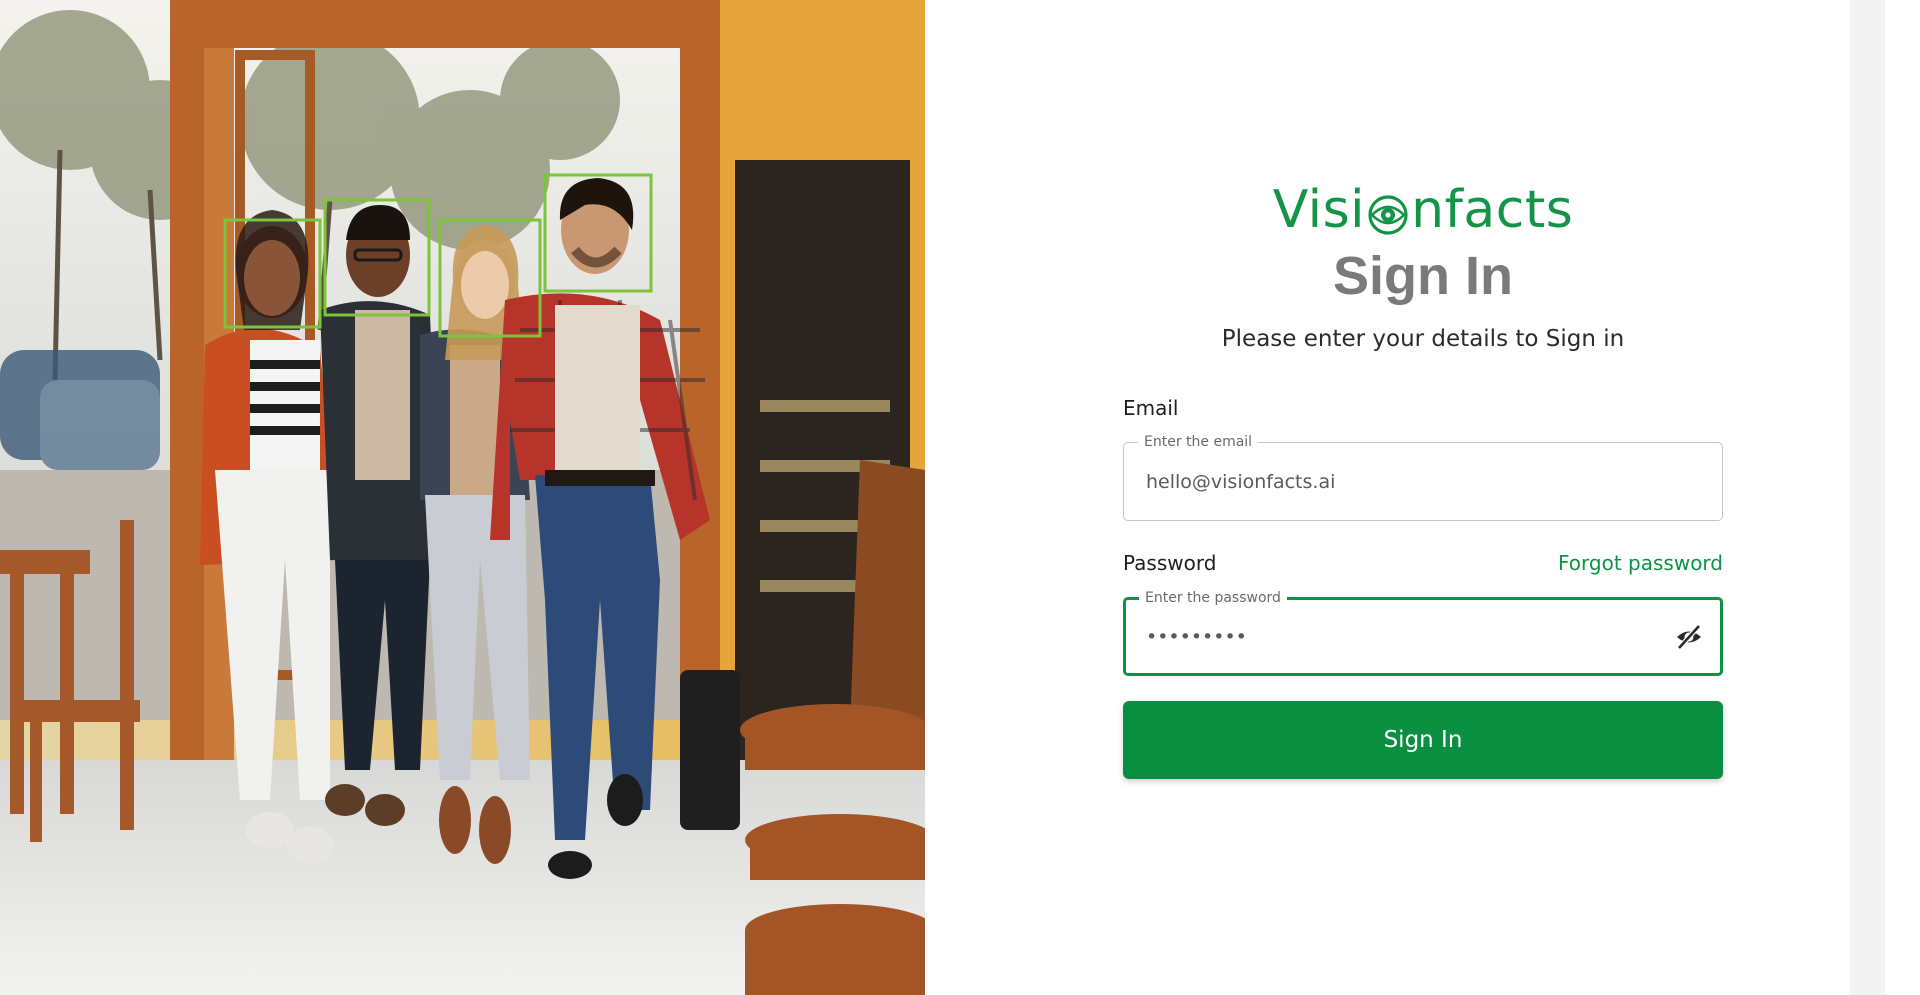 This screenshot has width=1920, height=995. Describe the element at coordinates (1423, 563) in the screenshot. I see `password-label-row: Password Forgot password` at that location.